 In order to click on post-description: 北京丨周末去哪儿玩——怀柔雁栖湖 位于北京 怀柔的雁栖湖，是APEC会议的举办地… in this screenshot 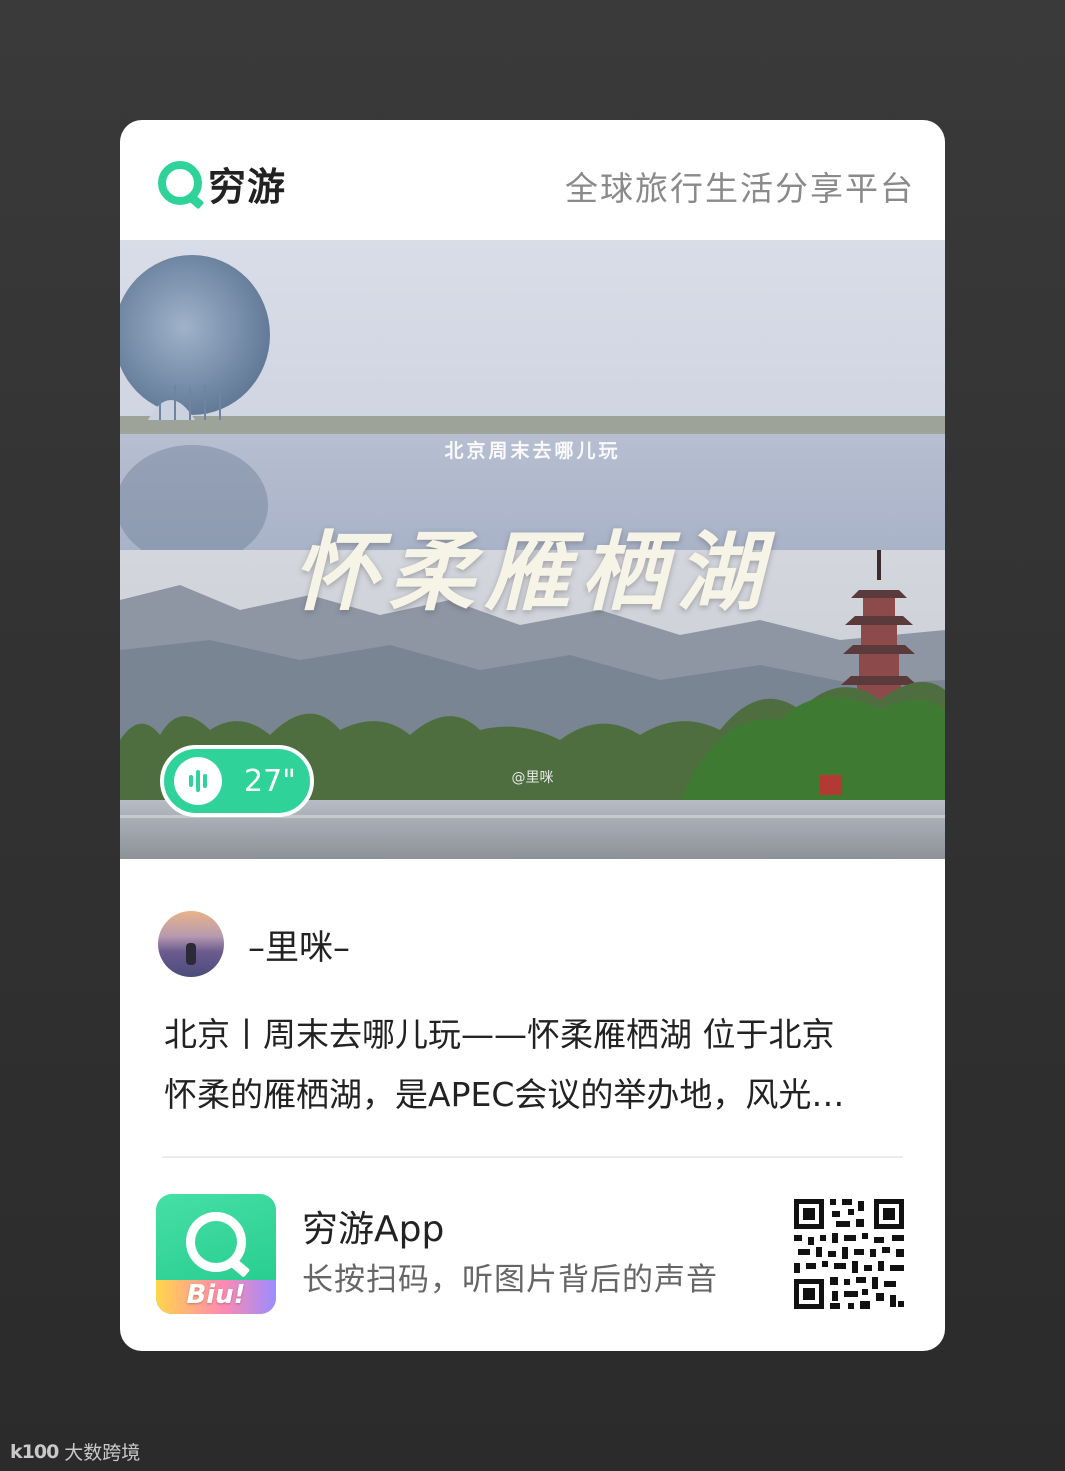, I will do `click(536, 1065)`.